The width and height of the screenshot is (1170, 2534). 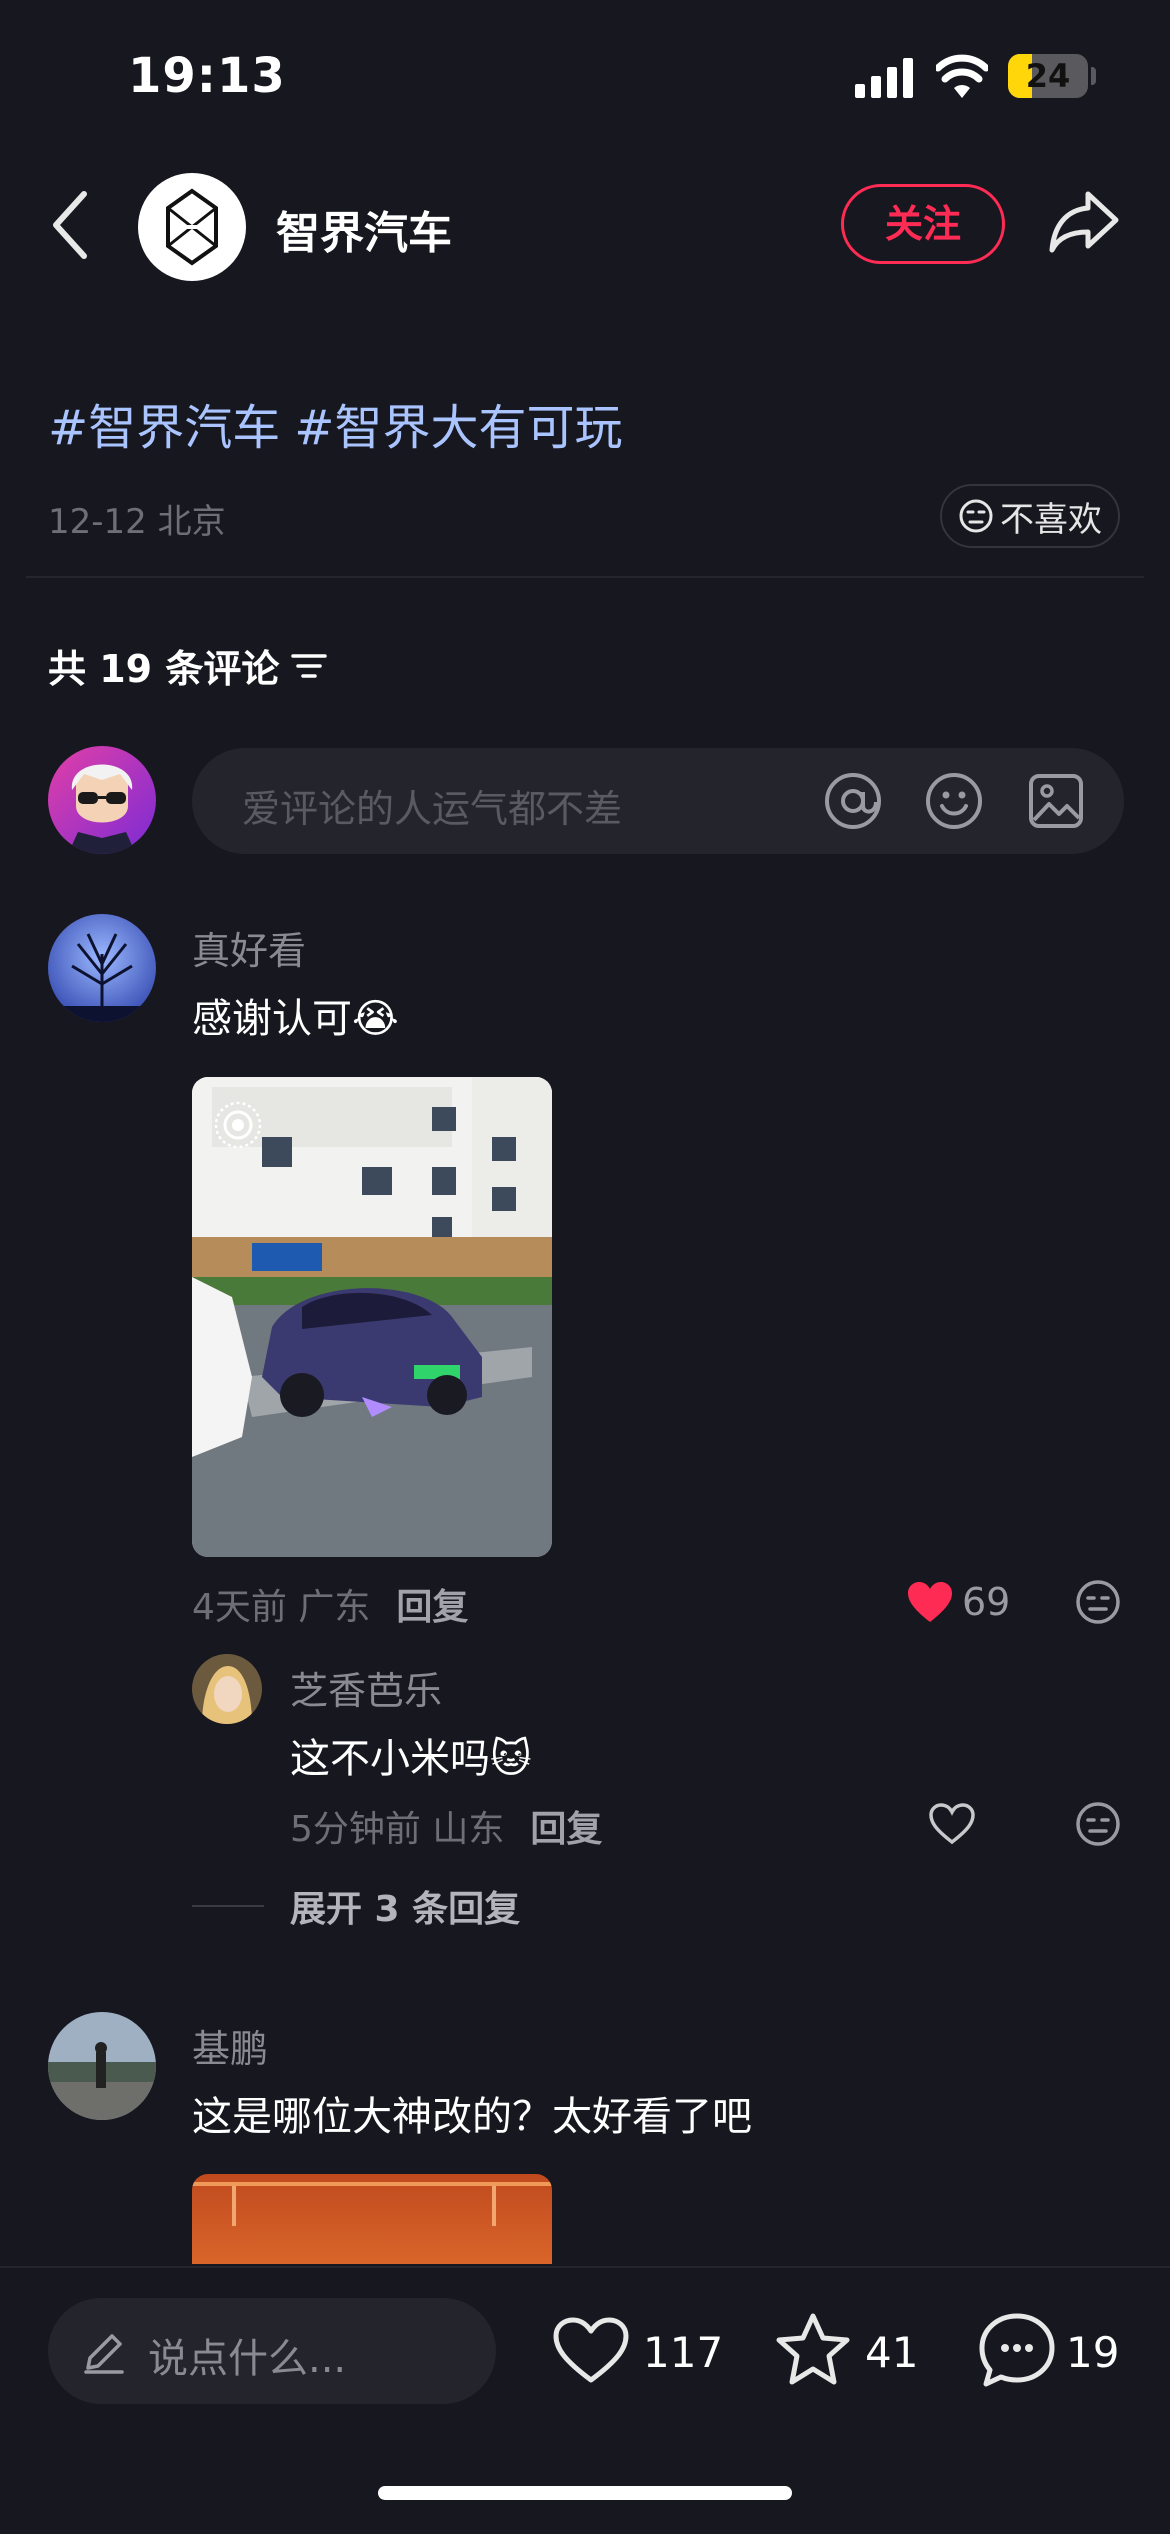 What do you see at coordinates (238, 1125) in the screenshot?
I see `live-photo-icon` at bounding box center [238, 1125].